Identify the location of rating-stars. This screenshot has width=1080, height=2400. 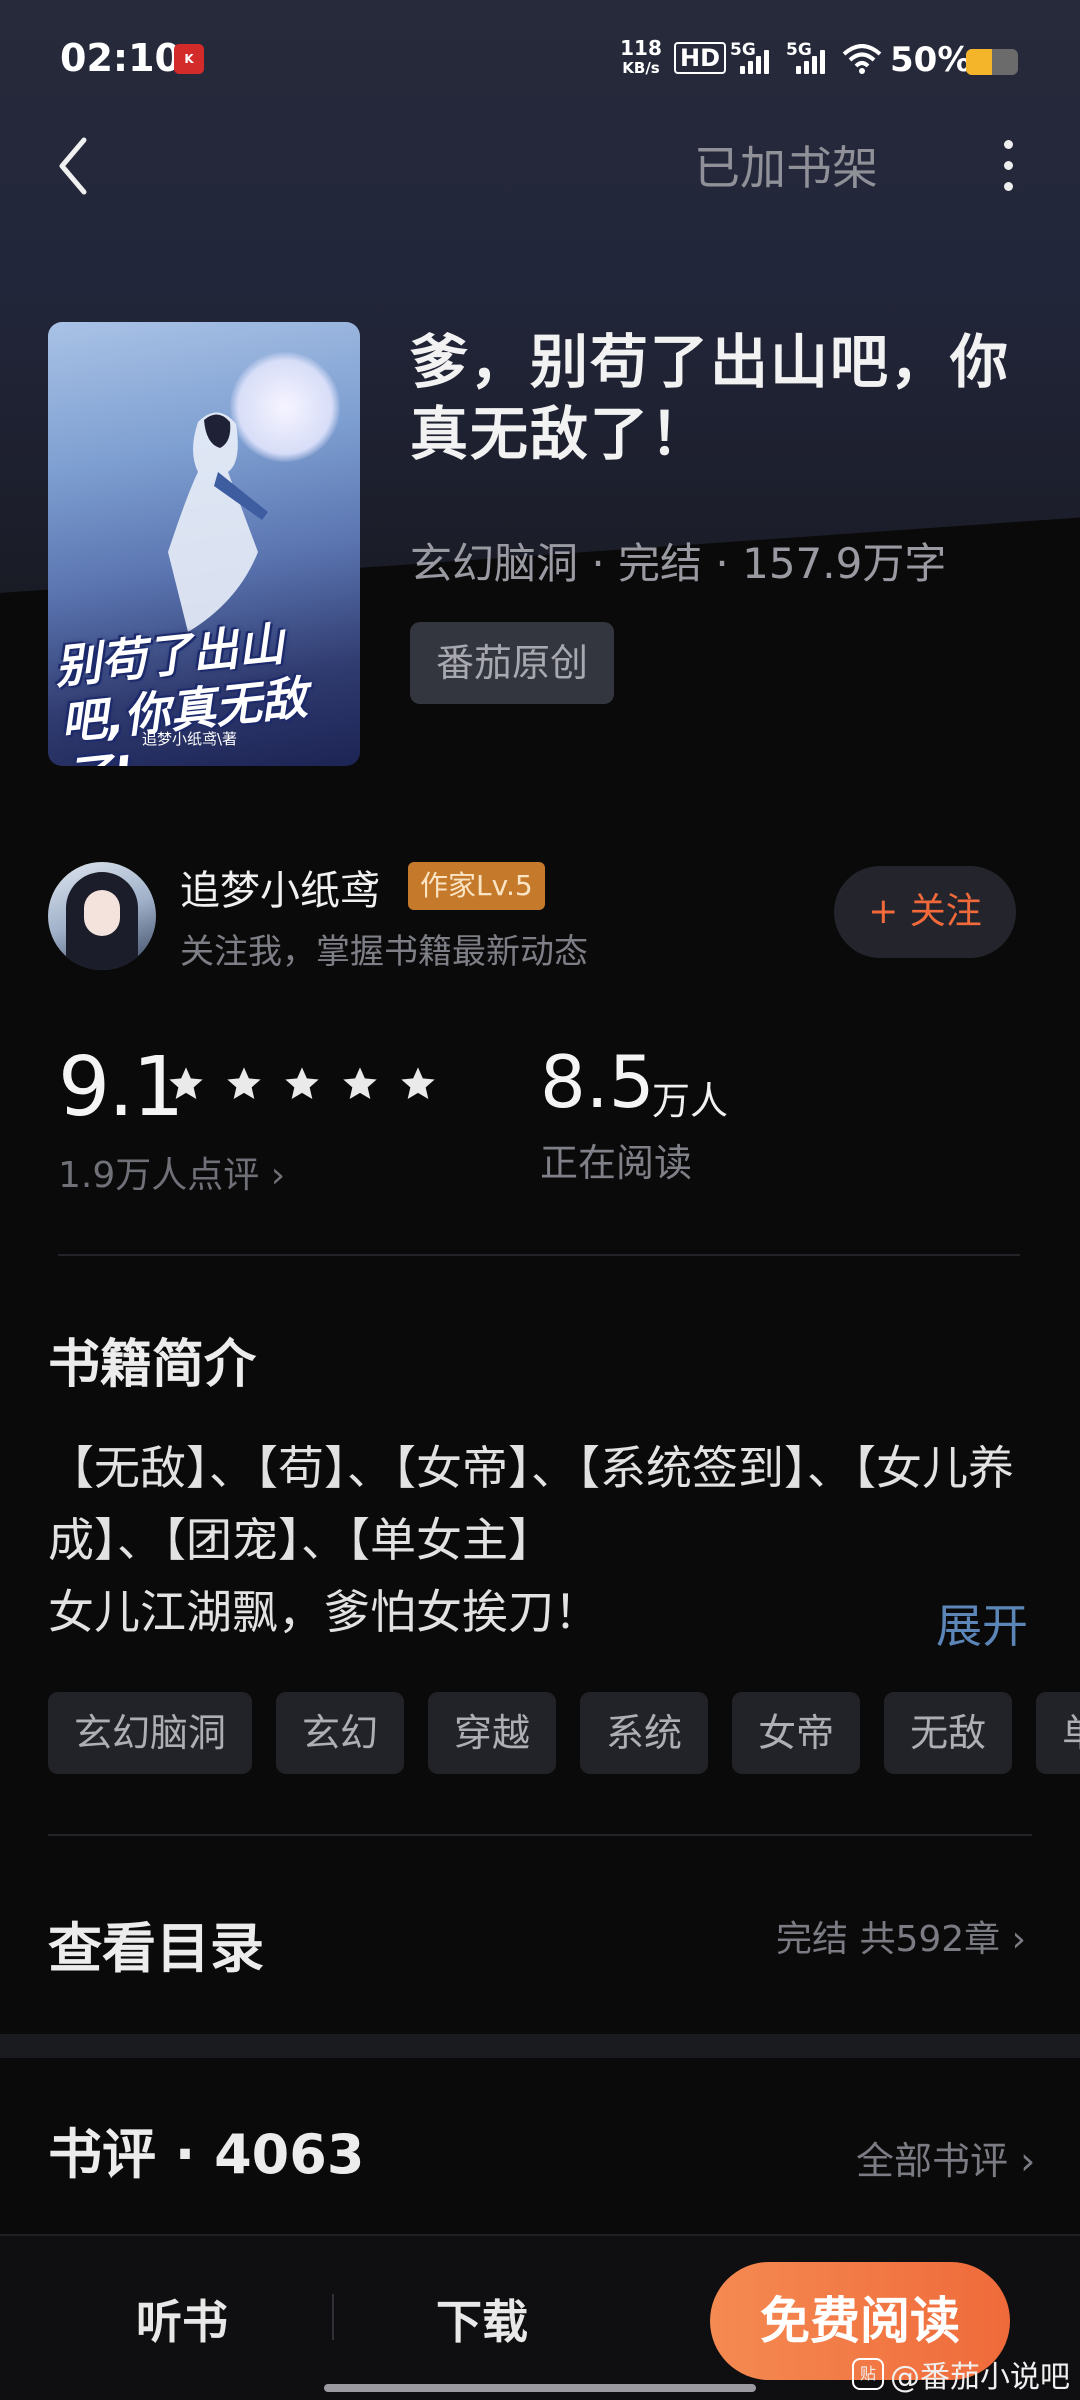
(302, 1084).